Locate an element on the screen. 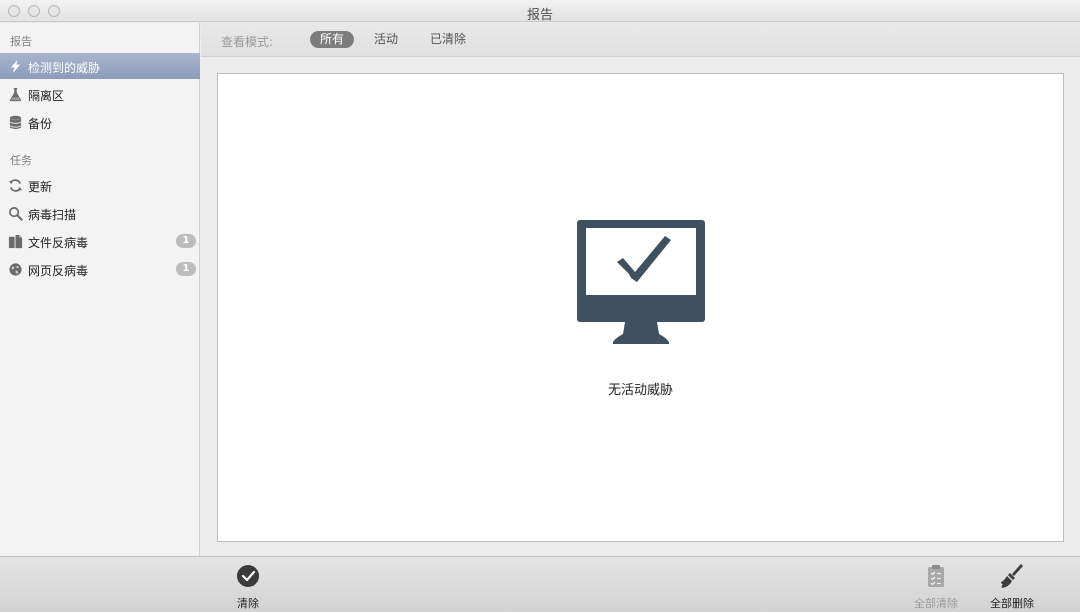 The width and height of the screenshot is (1080, 612). sidebar-item-label: 更新 is located at coordinates (40, 187).